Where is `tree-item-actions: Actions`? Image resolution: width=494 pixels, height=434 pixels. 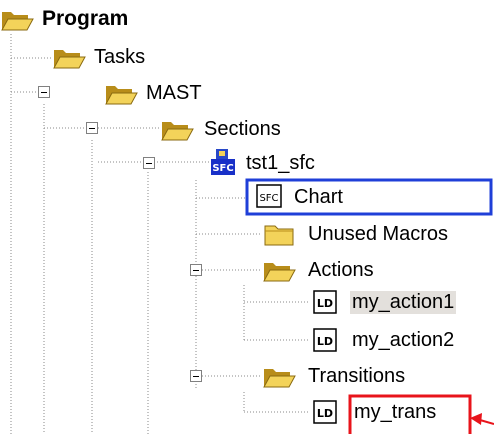
tree-item-actions: Actions is located at coordinates (318, 270).